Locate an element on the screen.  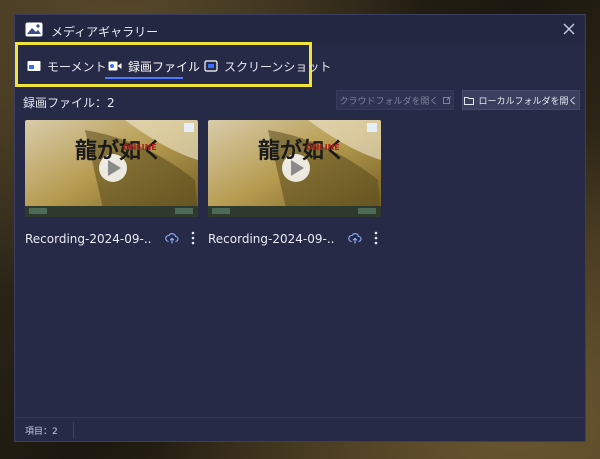
window-title: メディアギャラリー is located at coordinates (105, 32).